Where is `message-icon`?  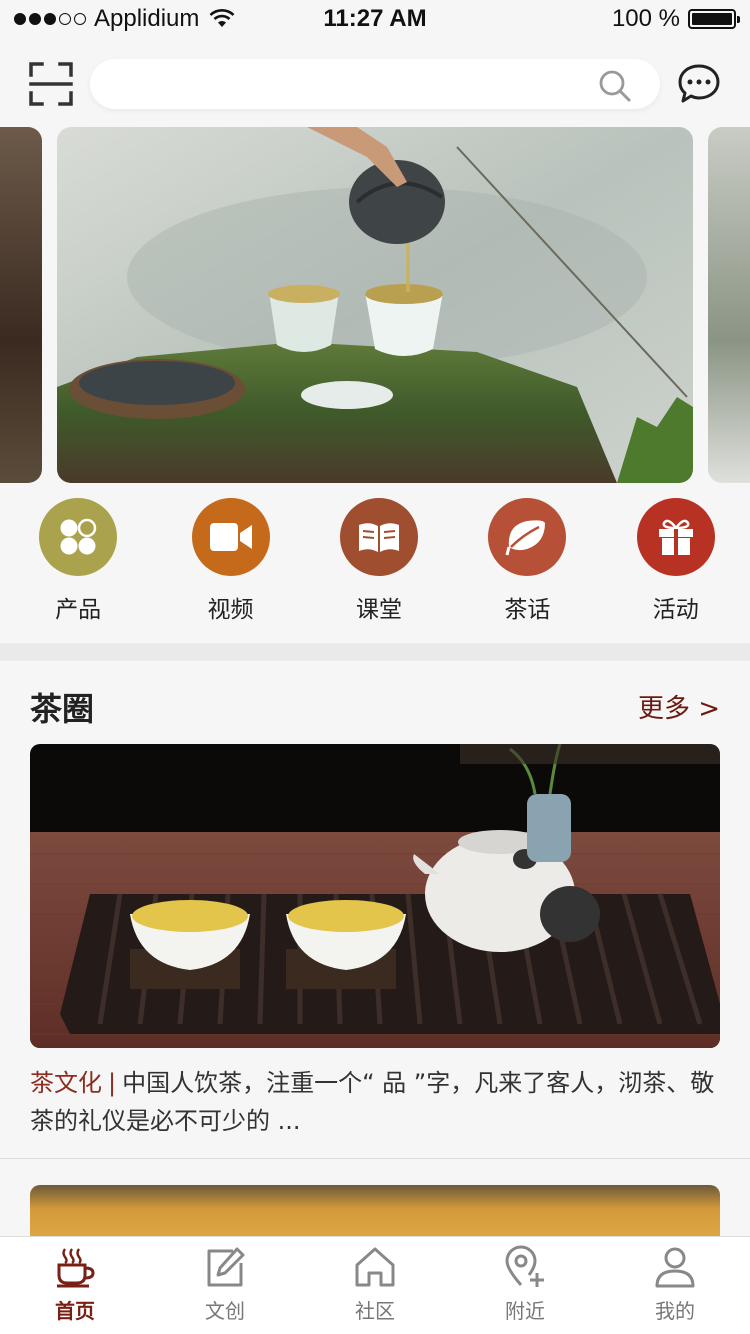 message-icon is located at coordinates (699, 84).